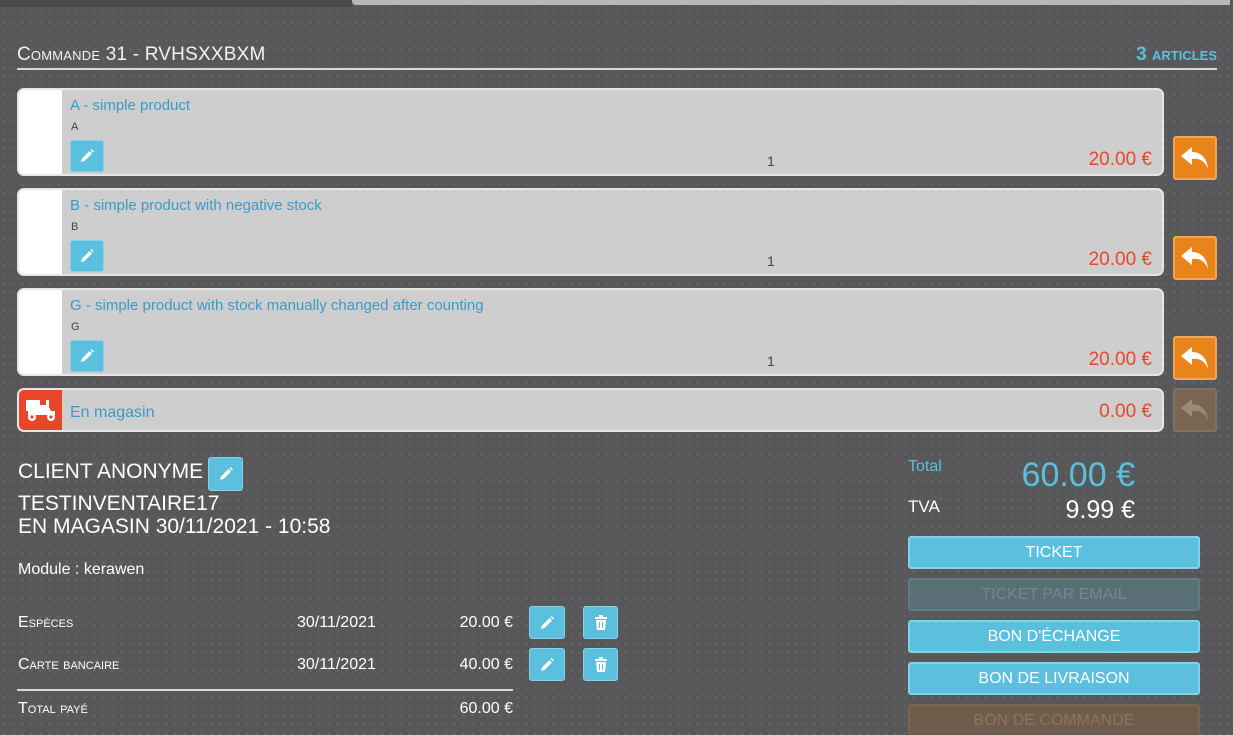 Image resolution: width=1233 pixels, height=735 pixels. Describe the element at coordinates (174, 526) in the screenshot. I see `order-location-date: EN MAGASIN 30/11/2021 - 10:58` at that location.